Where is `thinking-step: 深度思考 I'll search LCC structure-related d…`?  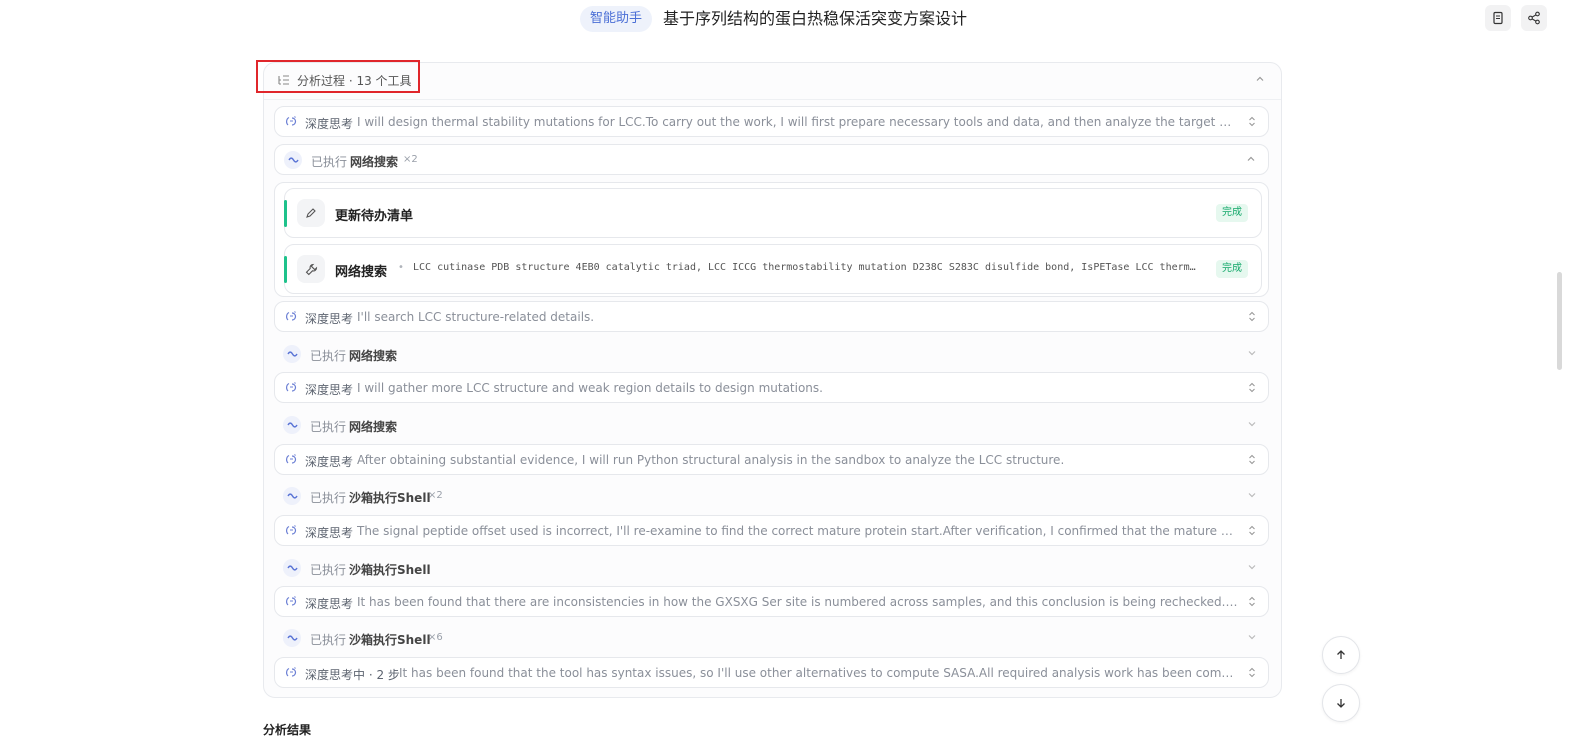
thinking-step: 深度思考 I'll search LCC structure-related d… is located at coordinates (771, 316).